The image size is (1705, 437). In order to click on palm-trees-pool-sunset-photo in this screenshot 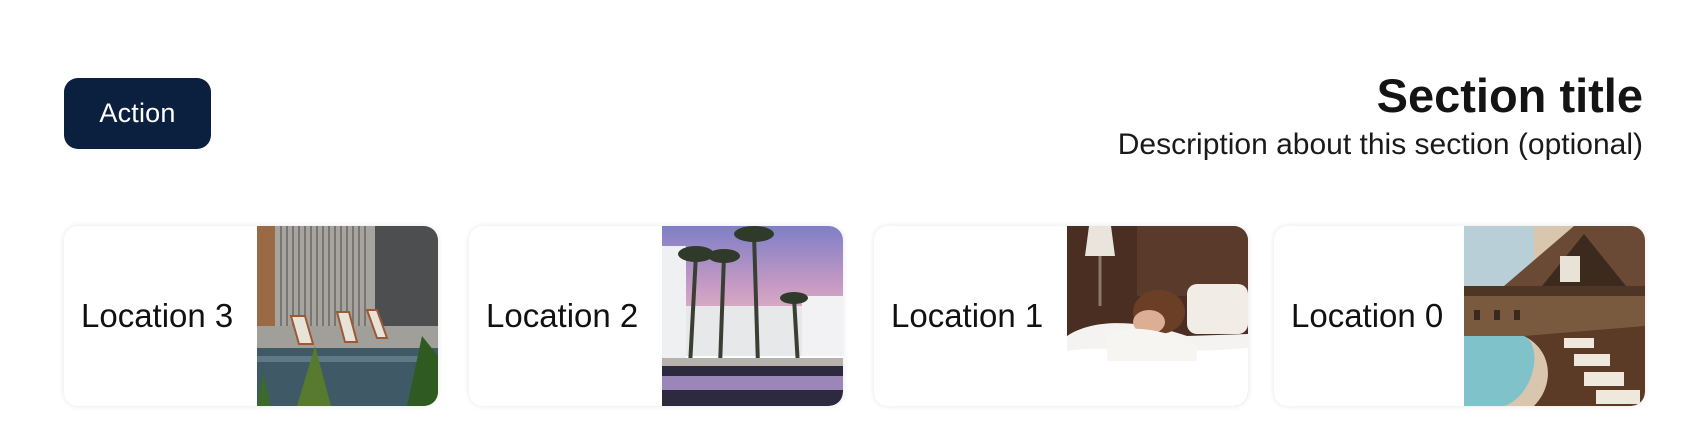, I will do `click(752, 316)`.